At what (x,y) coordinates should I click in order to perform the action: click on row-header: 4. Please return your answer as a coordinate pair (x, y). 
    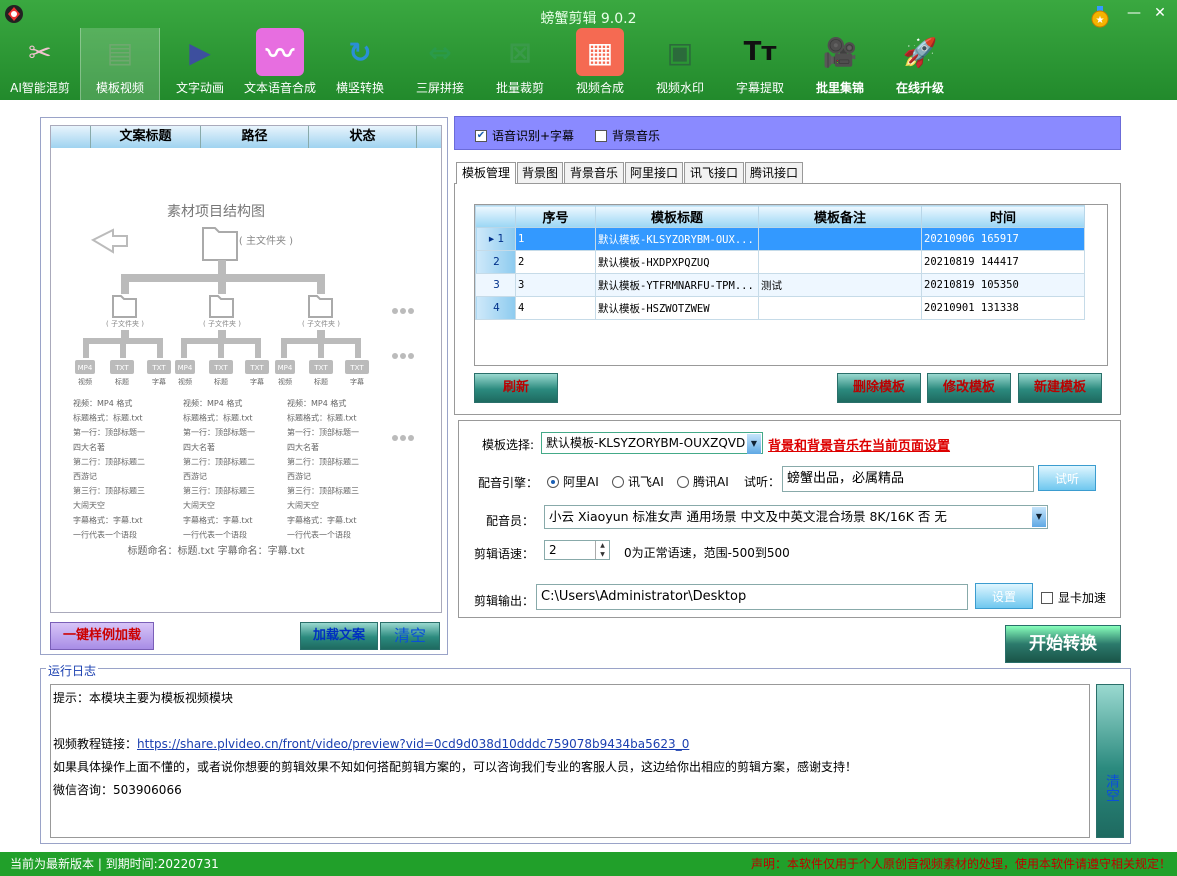
    Looking at the image, I should click on (495, 308).